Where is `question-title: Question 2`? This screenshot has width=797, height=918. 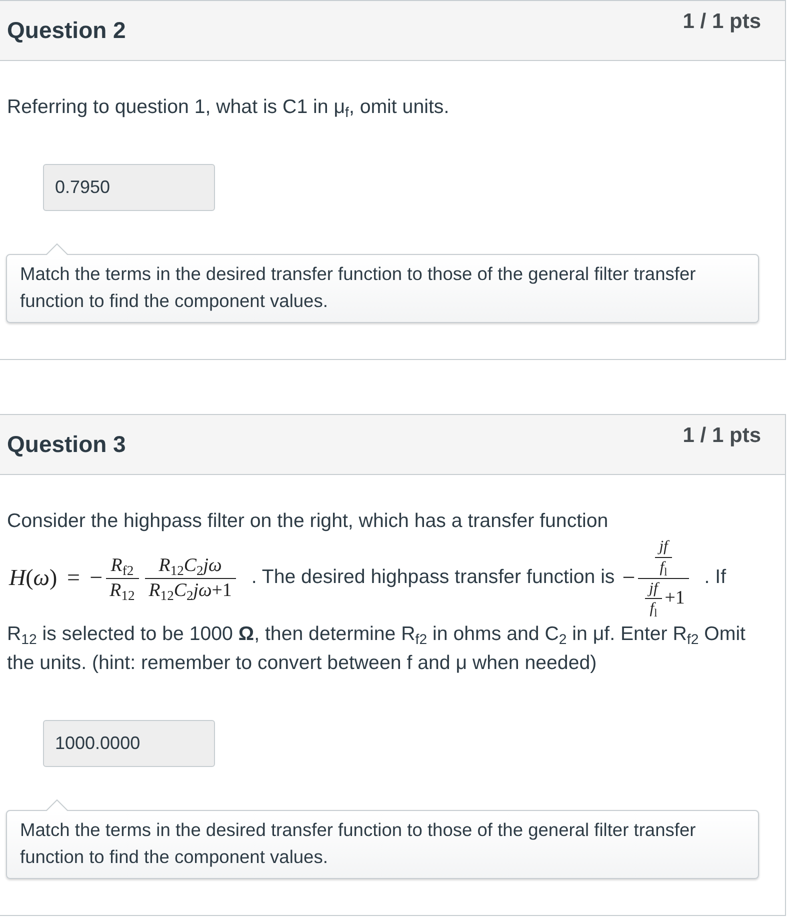 question-title: Question 2 is located at coordinates (66, 30).